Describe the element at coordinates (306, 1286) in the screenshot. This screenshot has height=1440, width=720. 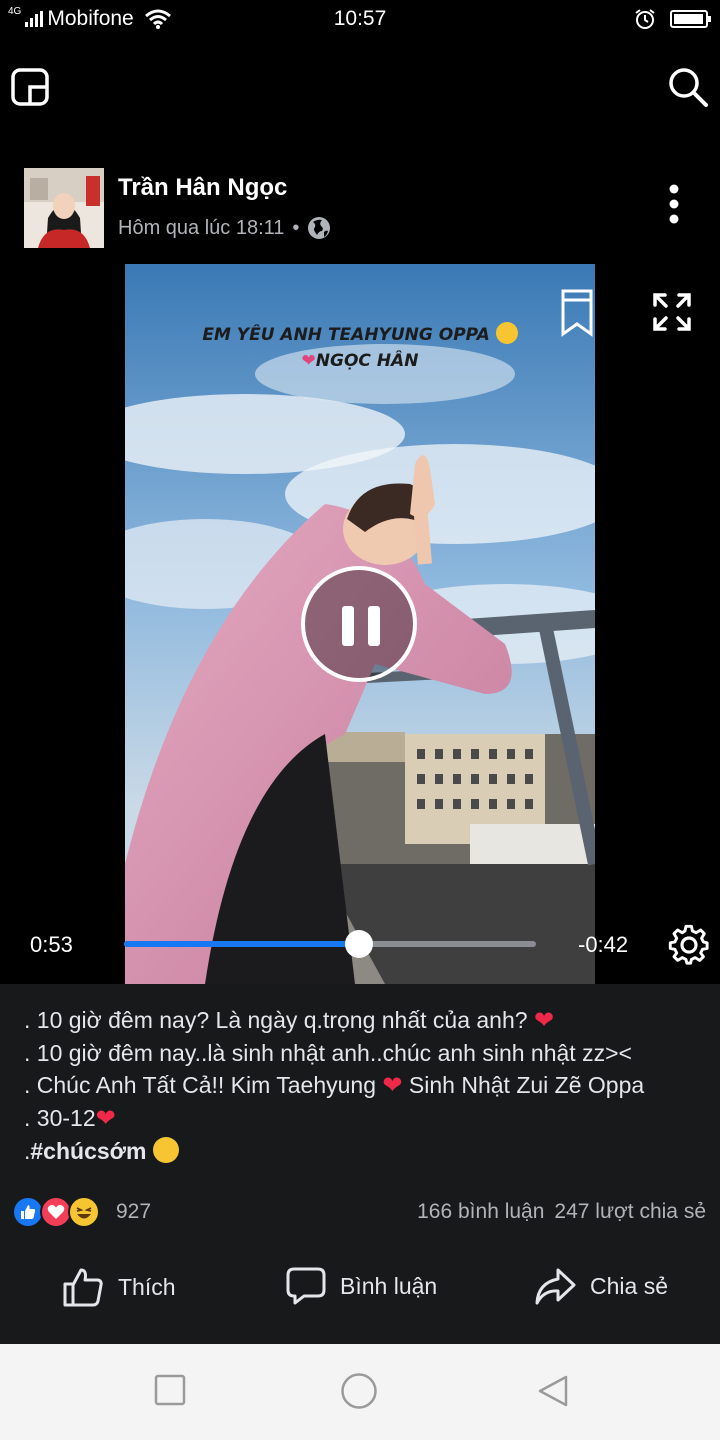
I see `comment-icon` at that location.